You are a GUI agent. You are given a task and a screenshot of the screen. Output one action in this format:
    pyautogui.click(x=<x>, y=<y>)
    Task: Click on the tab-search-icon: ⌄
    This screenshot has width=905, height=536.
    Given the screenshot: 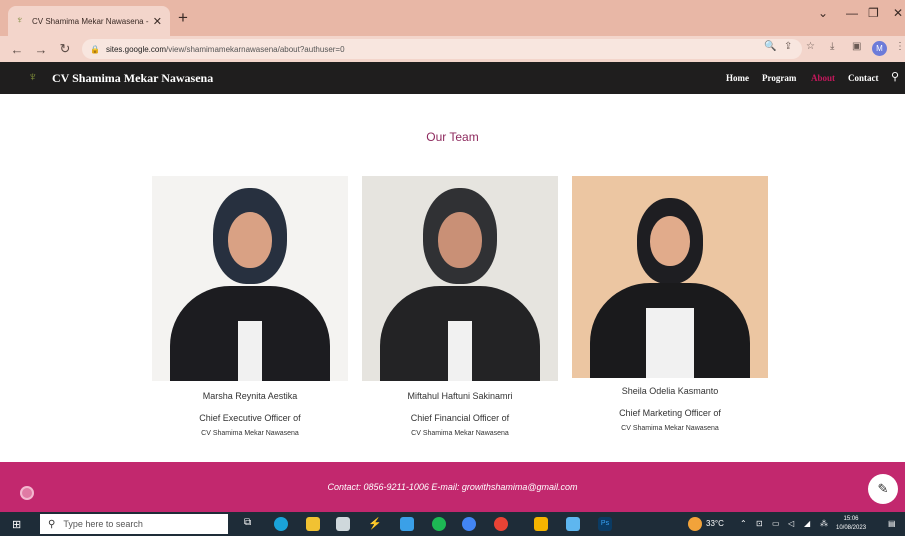 What is the action you would take?
    pyautogui.click(x=823, y=13)
    